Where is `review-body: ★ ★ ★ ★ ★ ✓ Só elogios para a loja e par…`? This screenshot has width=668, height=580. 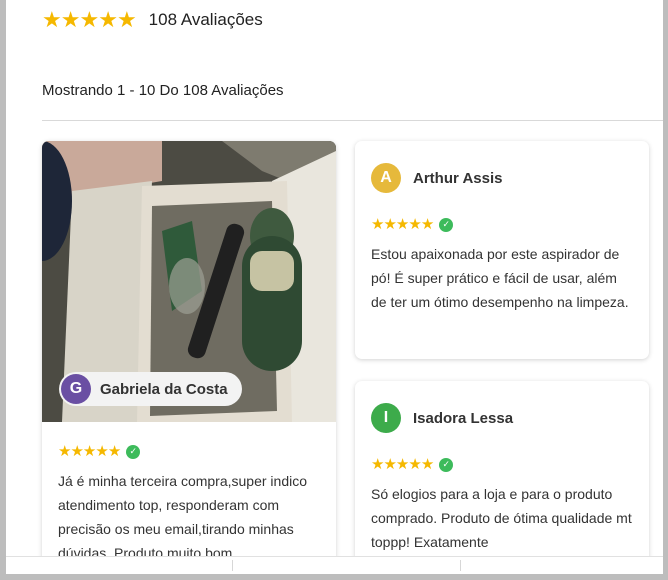
review-body: ★ ★ ★ ★ ★ ✓ Só elogios para a loja e par… is located at coordinates (502, 493).